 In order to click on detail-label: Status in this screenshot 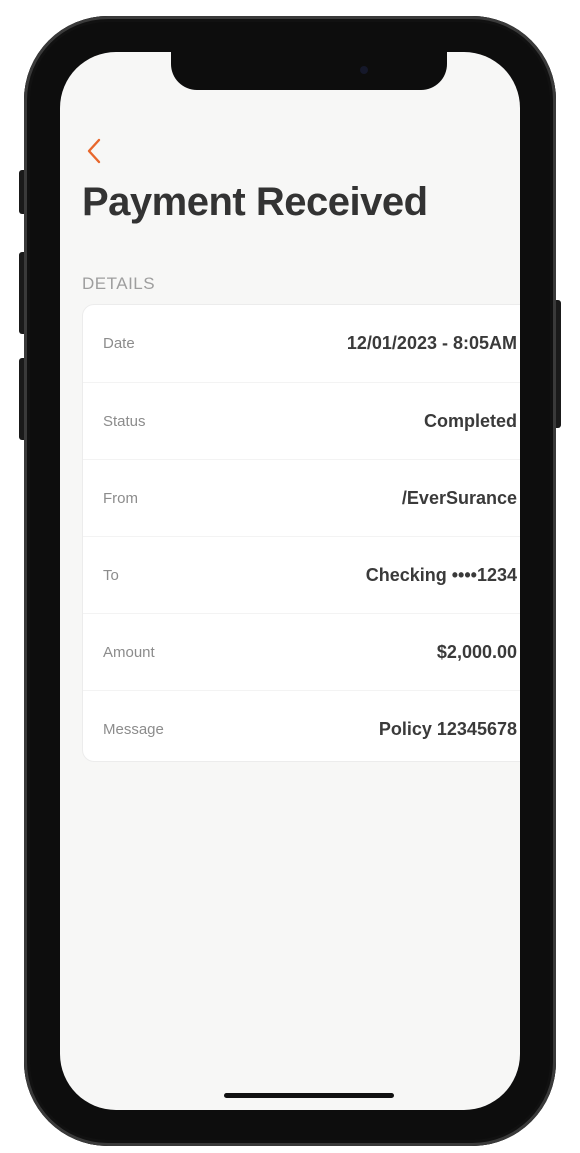, I will do `click(124, 421)`.